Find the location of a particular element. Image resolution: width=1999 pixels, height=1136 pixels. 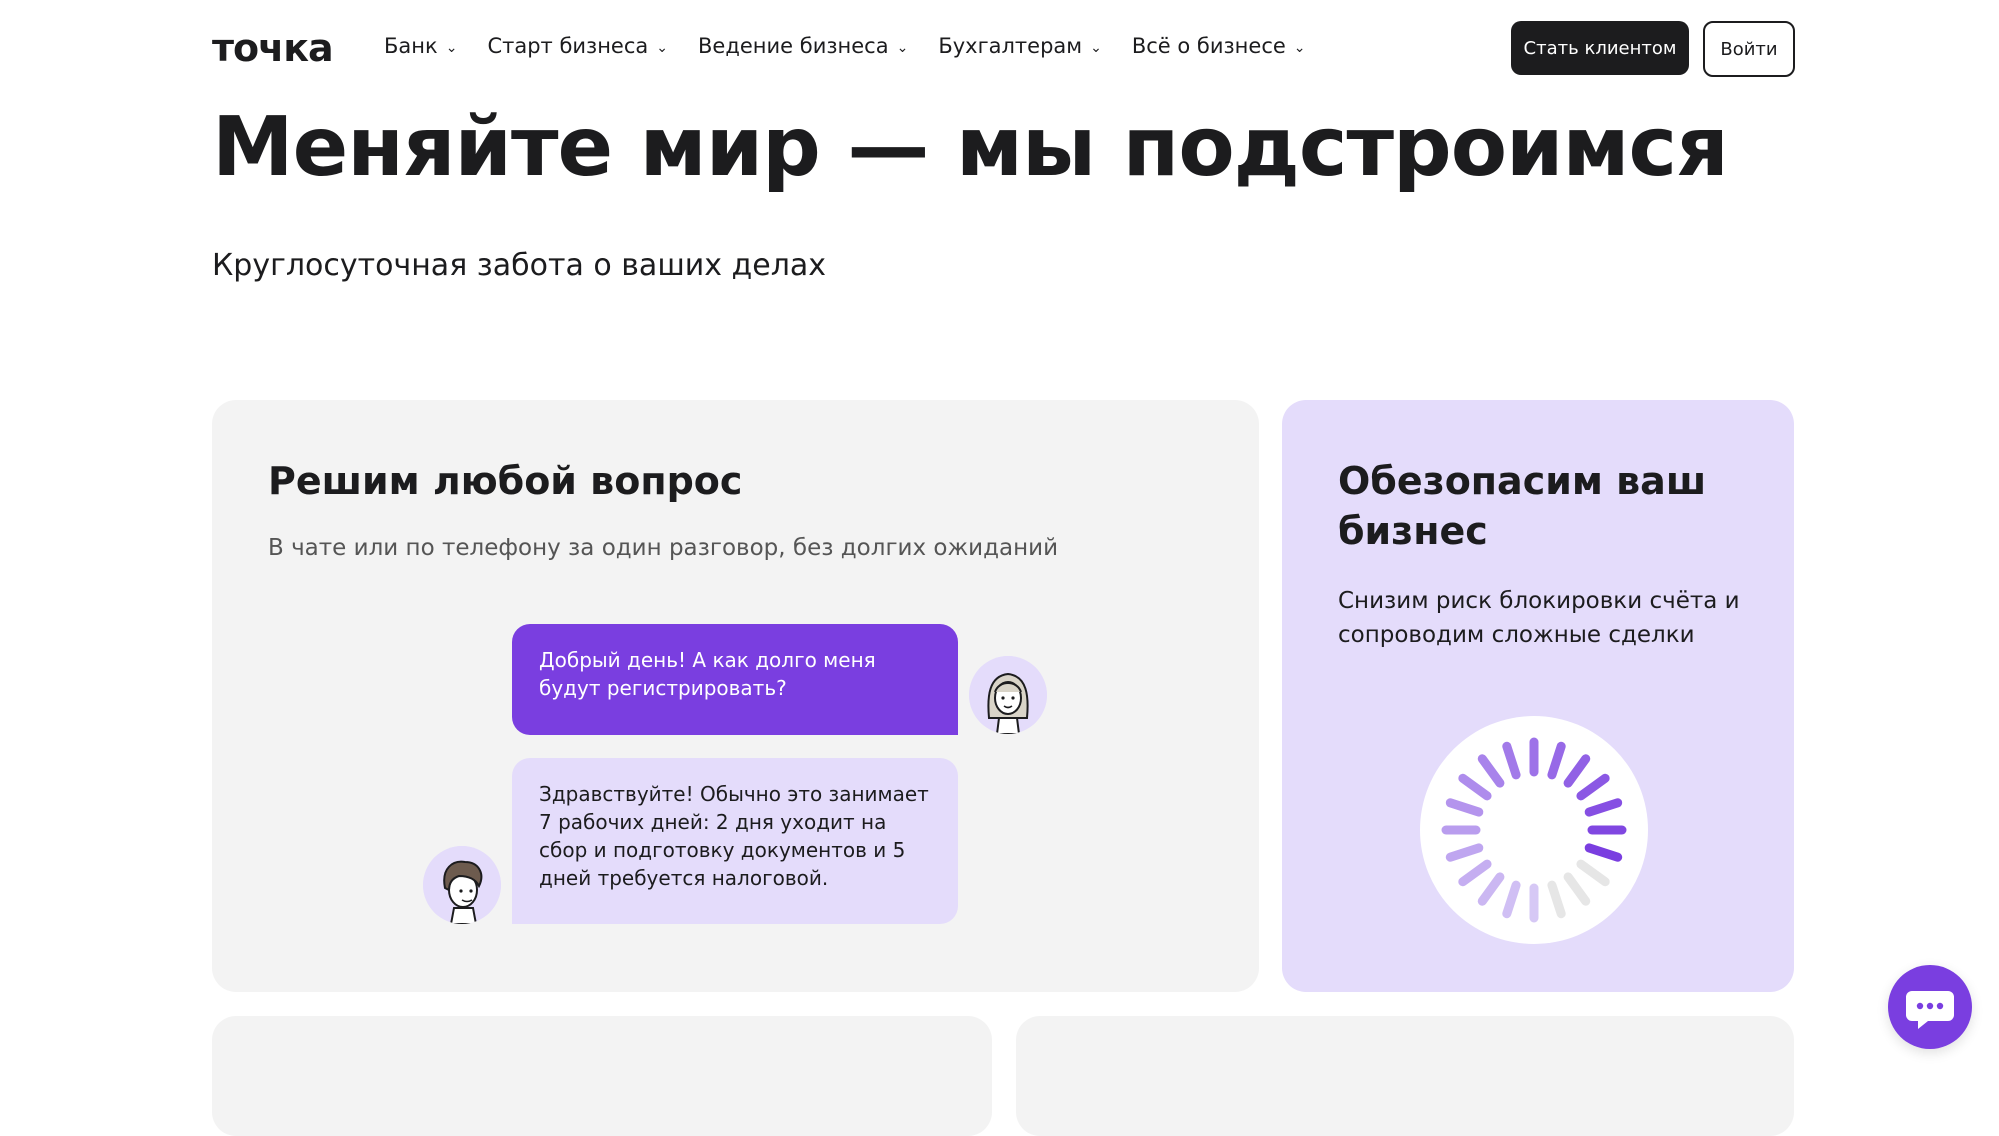

nav-item-bank: Банк ⌄ is located at coordinates (420, 46).